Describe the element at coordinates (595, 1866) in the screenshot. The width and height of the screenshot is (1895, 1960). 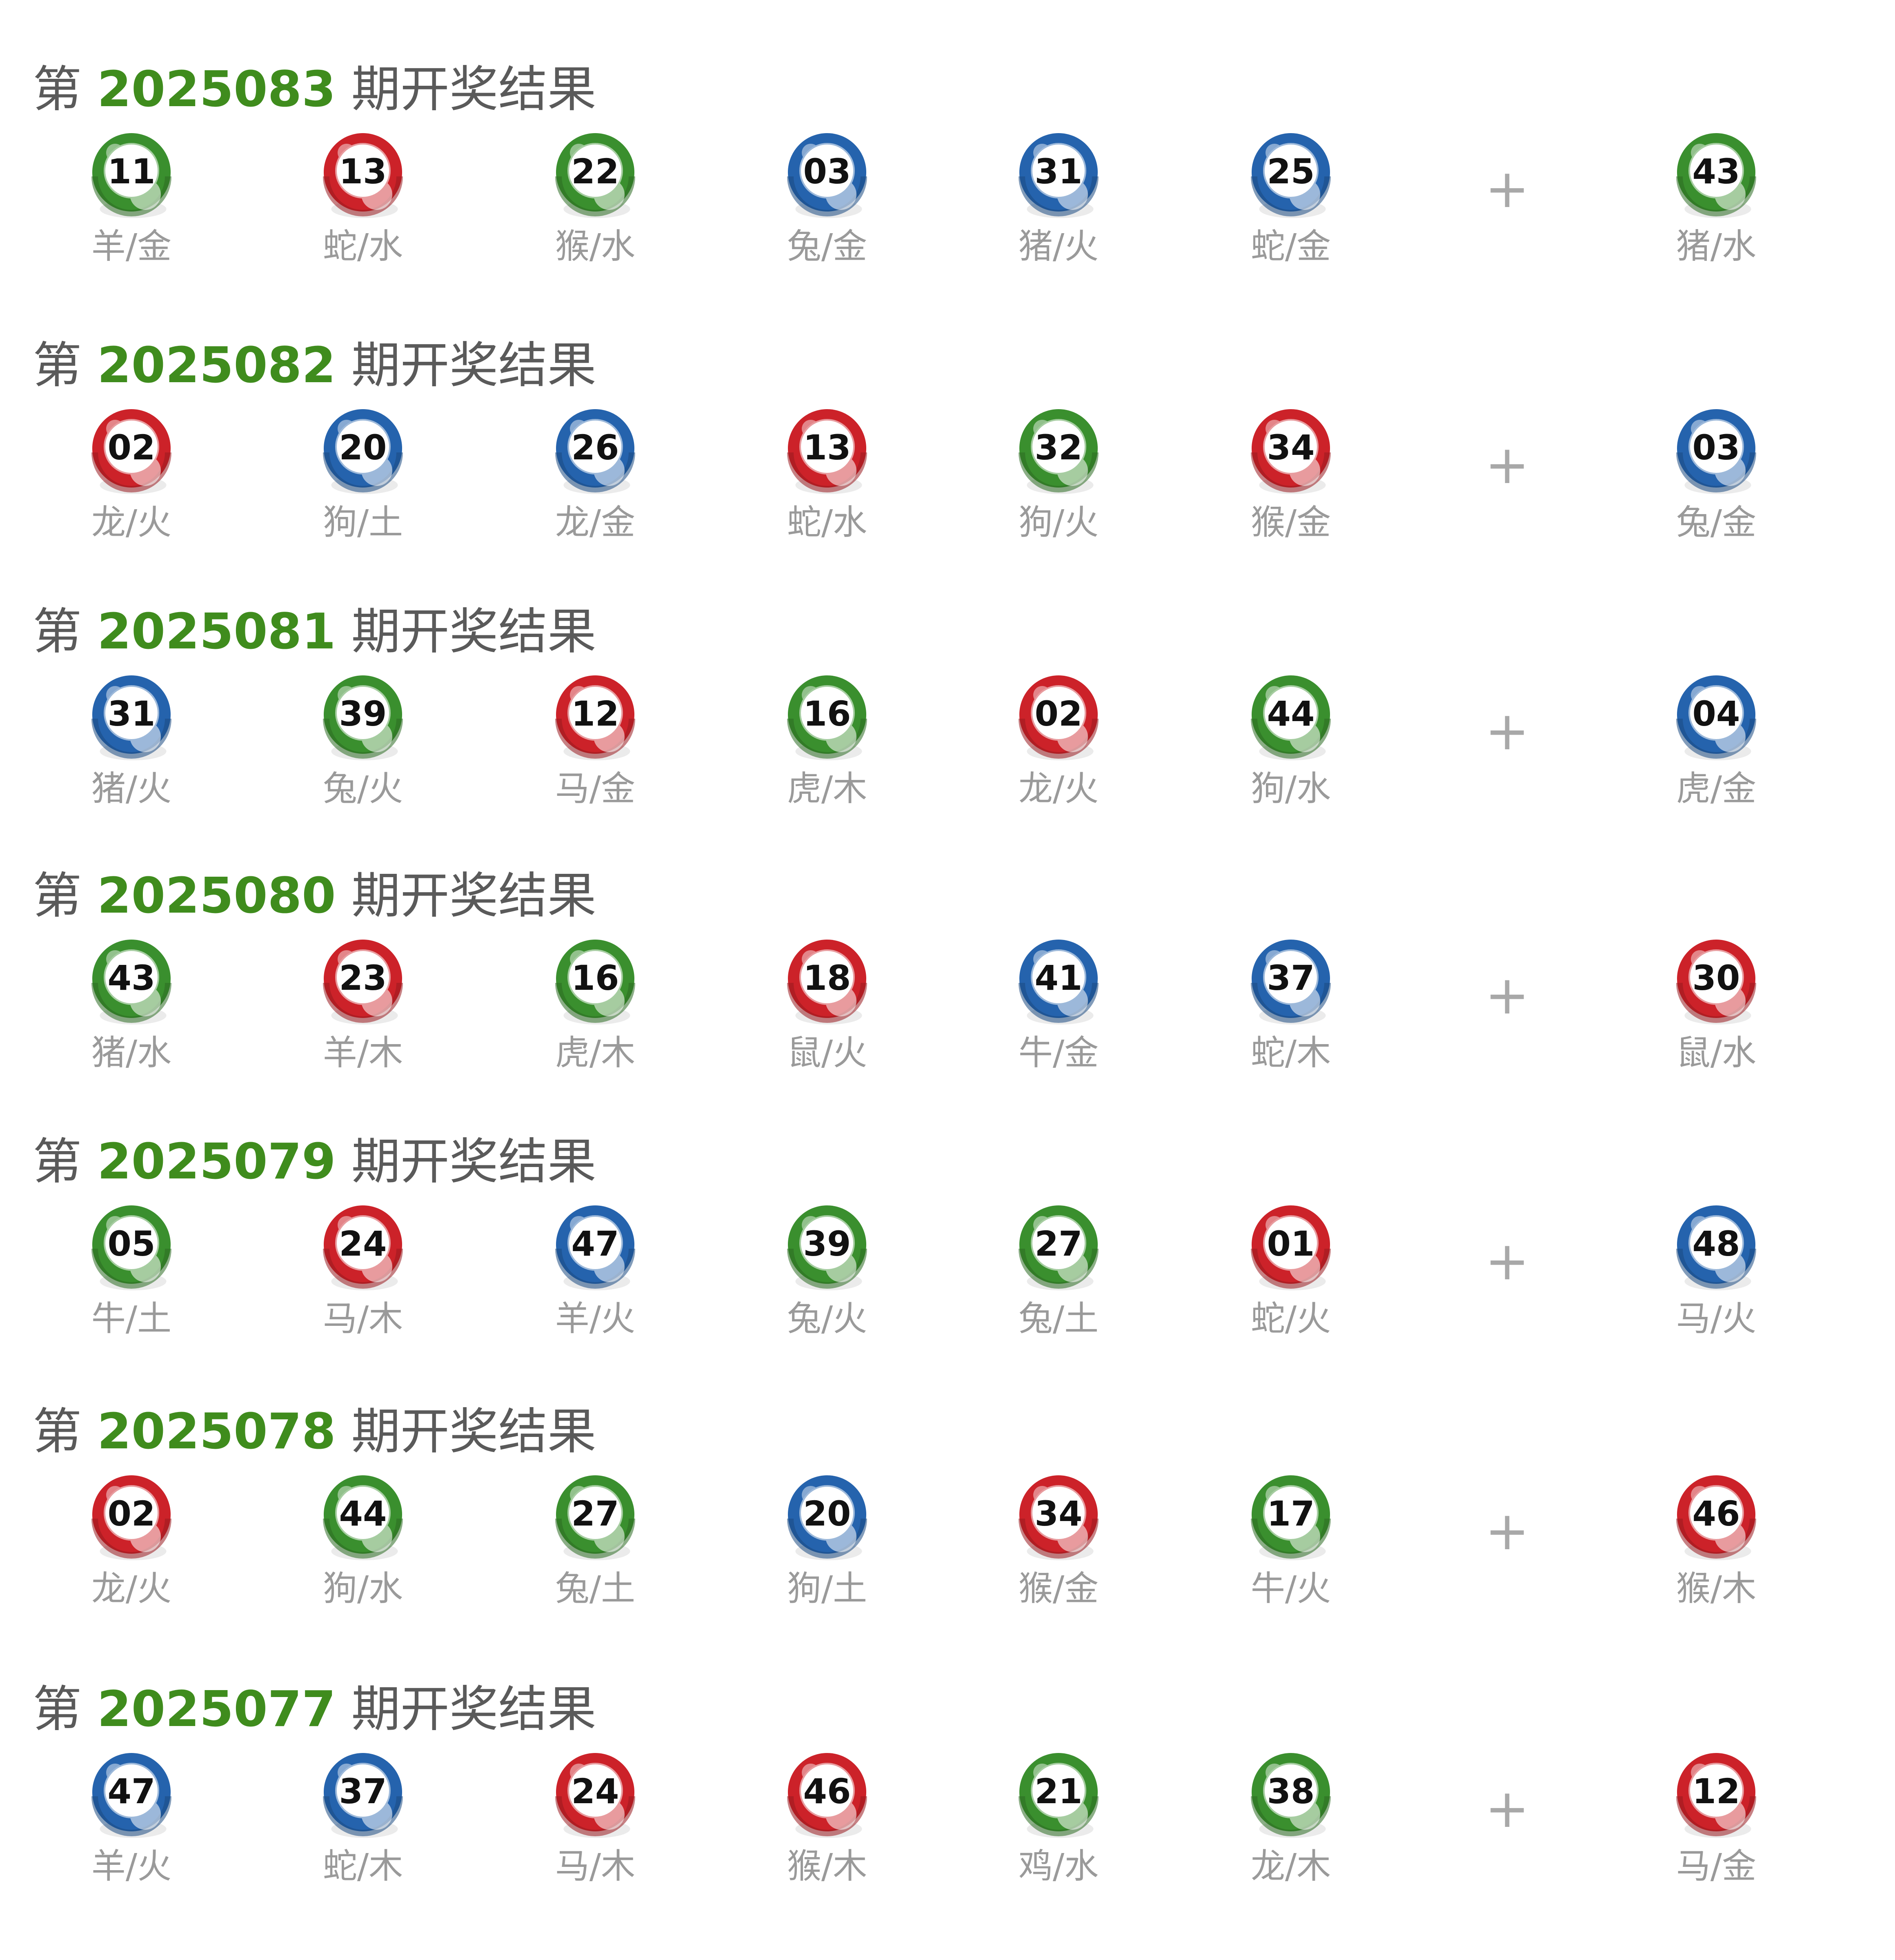
I see `zodiac-element-label: 马/木` at that location.